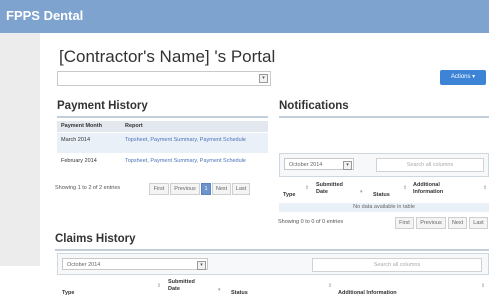  I want to click on sidebar, so click(20, 149).